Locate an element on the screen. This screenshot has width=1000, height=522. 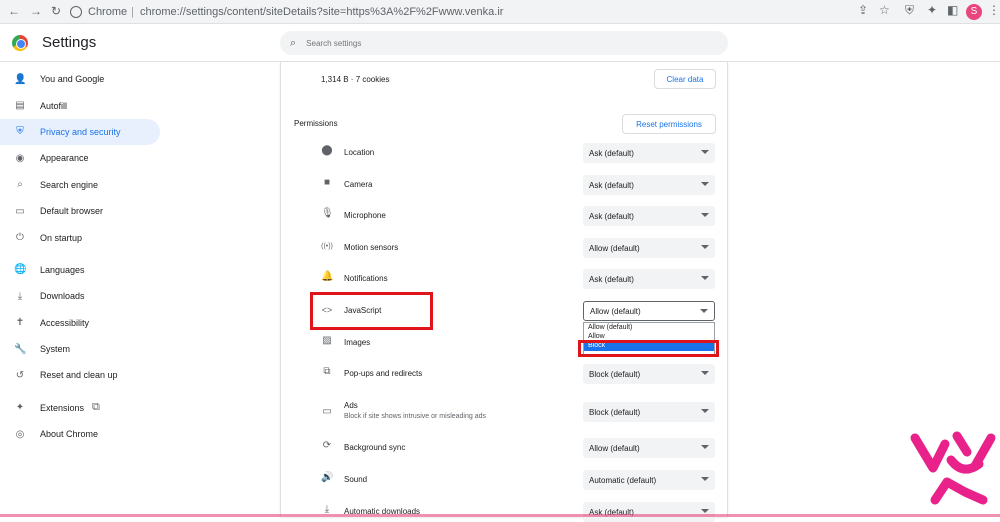
permission-label: Background sync is located at coordinates (375, 447).